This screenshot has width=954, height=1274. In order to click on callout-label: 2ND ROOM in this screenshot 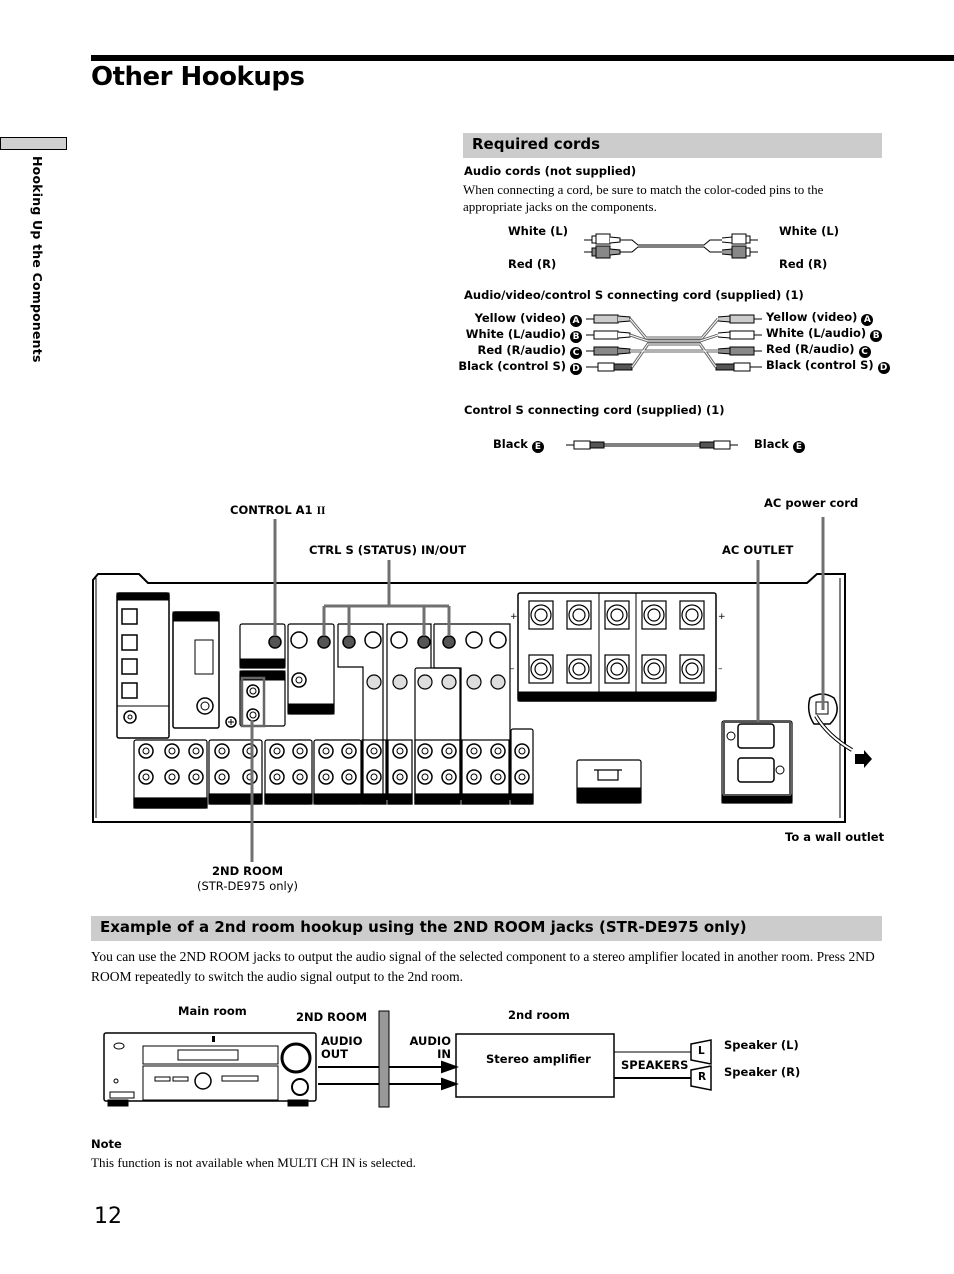, I will do `click(247, 871)`.